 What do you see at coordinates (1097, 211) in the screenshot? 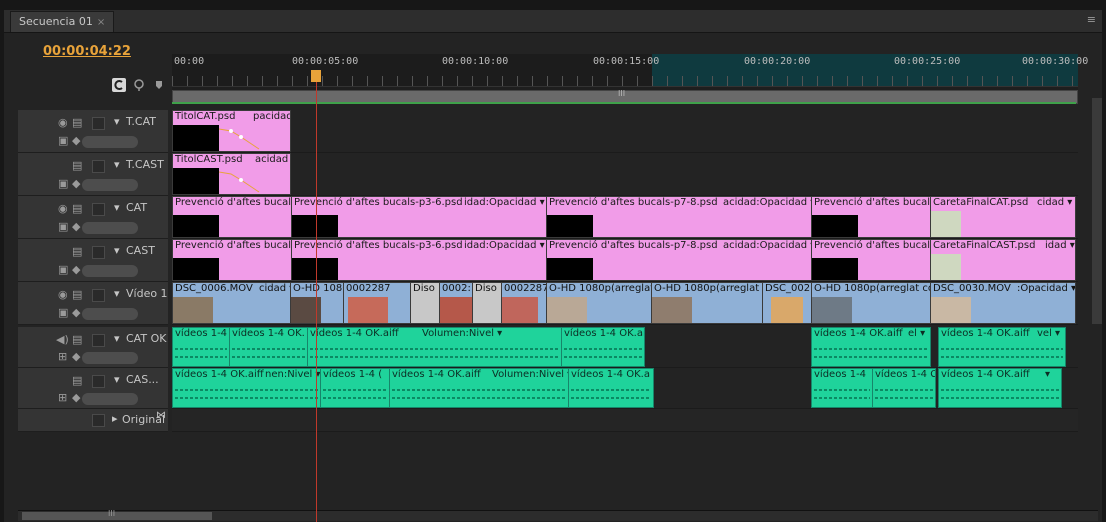
I see `vertical-scrollbar` at bounding box center [1097, 211].